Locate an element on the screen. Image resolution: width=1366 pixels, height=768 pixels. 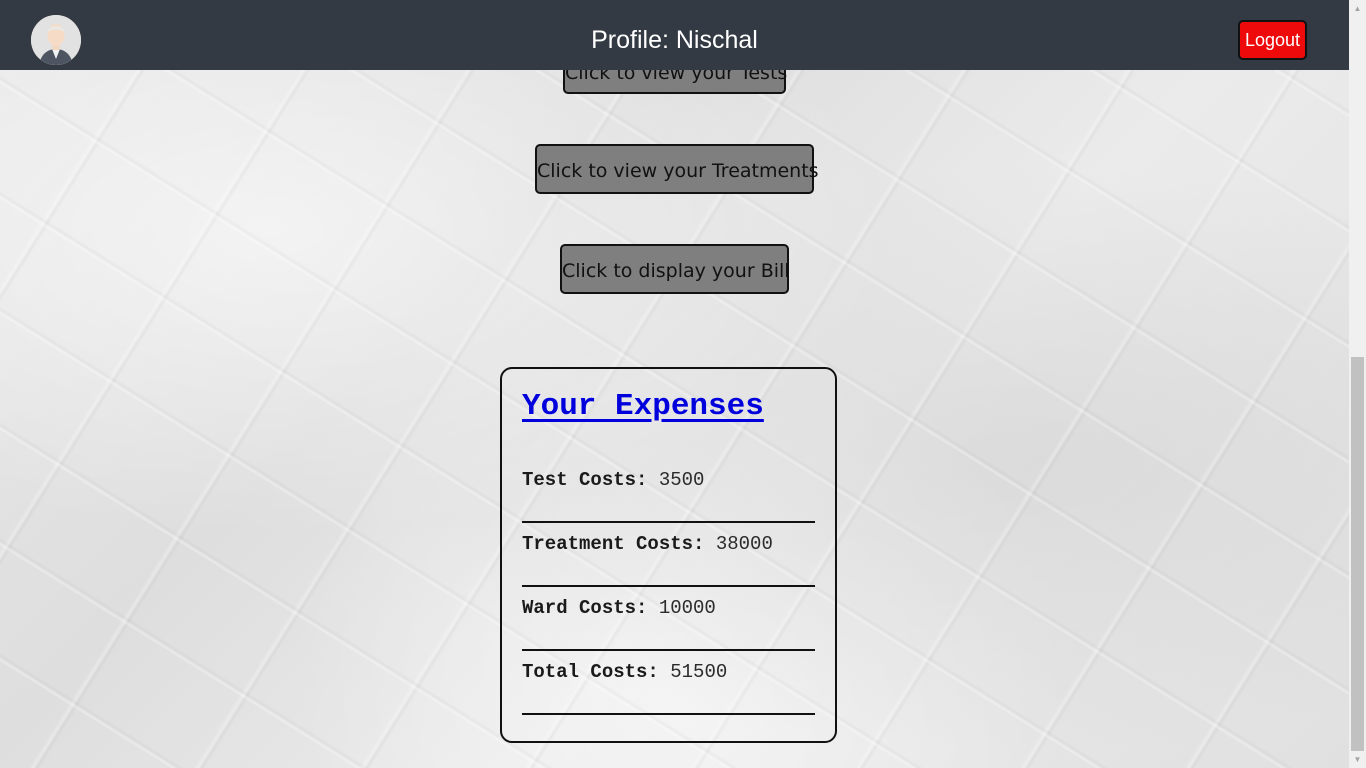
expense-row-total-costs: Total Costs: 51500 is located at coordinates (668, 683).